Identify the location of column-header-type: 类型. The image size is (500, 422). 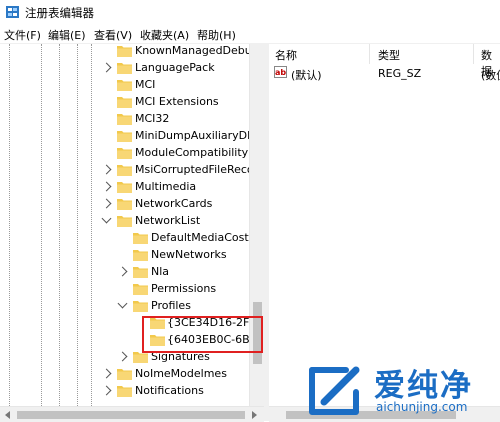
(389, 55).